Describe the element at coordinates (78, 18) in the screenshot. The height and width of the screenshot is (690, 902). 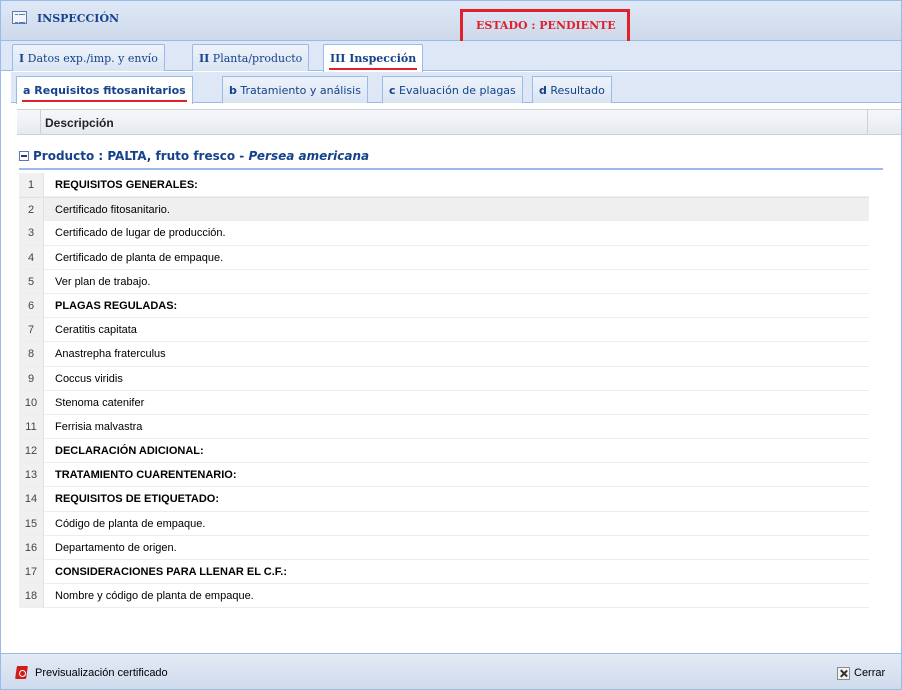
I see `window-title: INSPECCIÓN` at that location.